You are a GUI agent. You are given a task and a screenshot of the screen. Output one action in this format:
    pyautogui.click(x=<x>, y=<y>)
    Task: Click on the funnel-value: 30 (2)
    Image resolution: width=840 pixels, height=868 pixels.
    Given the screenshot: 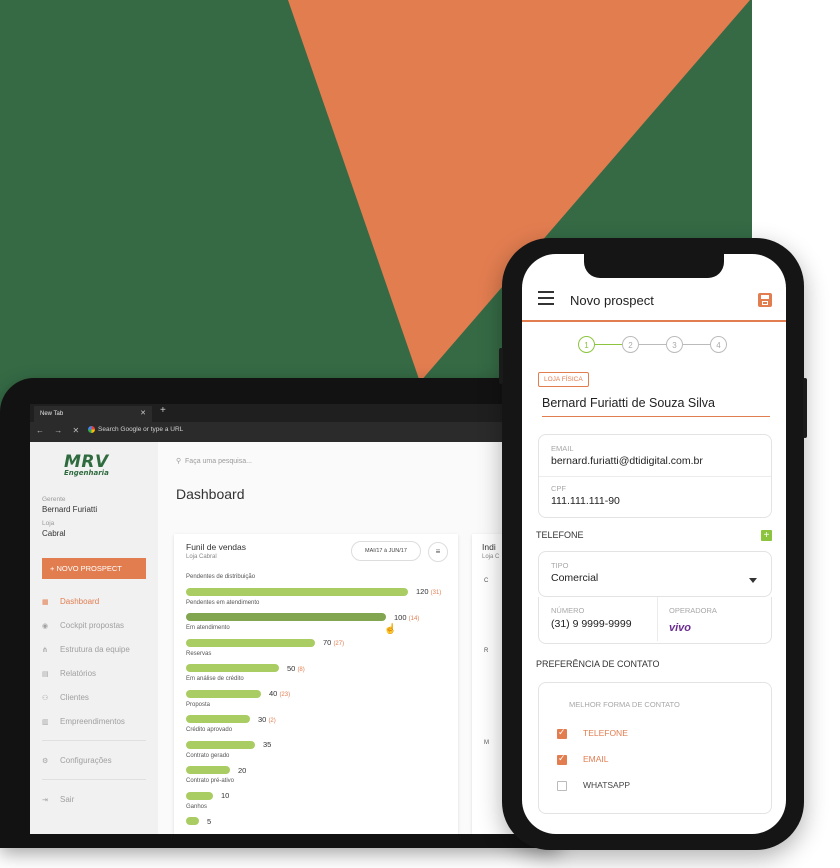 What is the action you would take?
    pyautogui.click(x=267, y=719)
    